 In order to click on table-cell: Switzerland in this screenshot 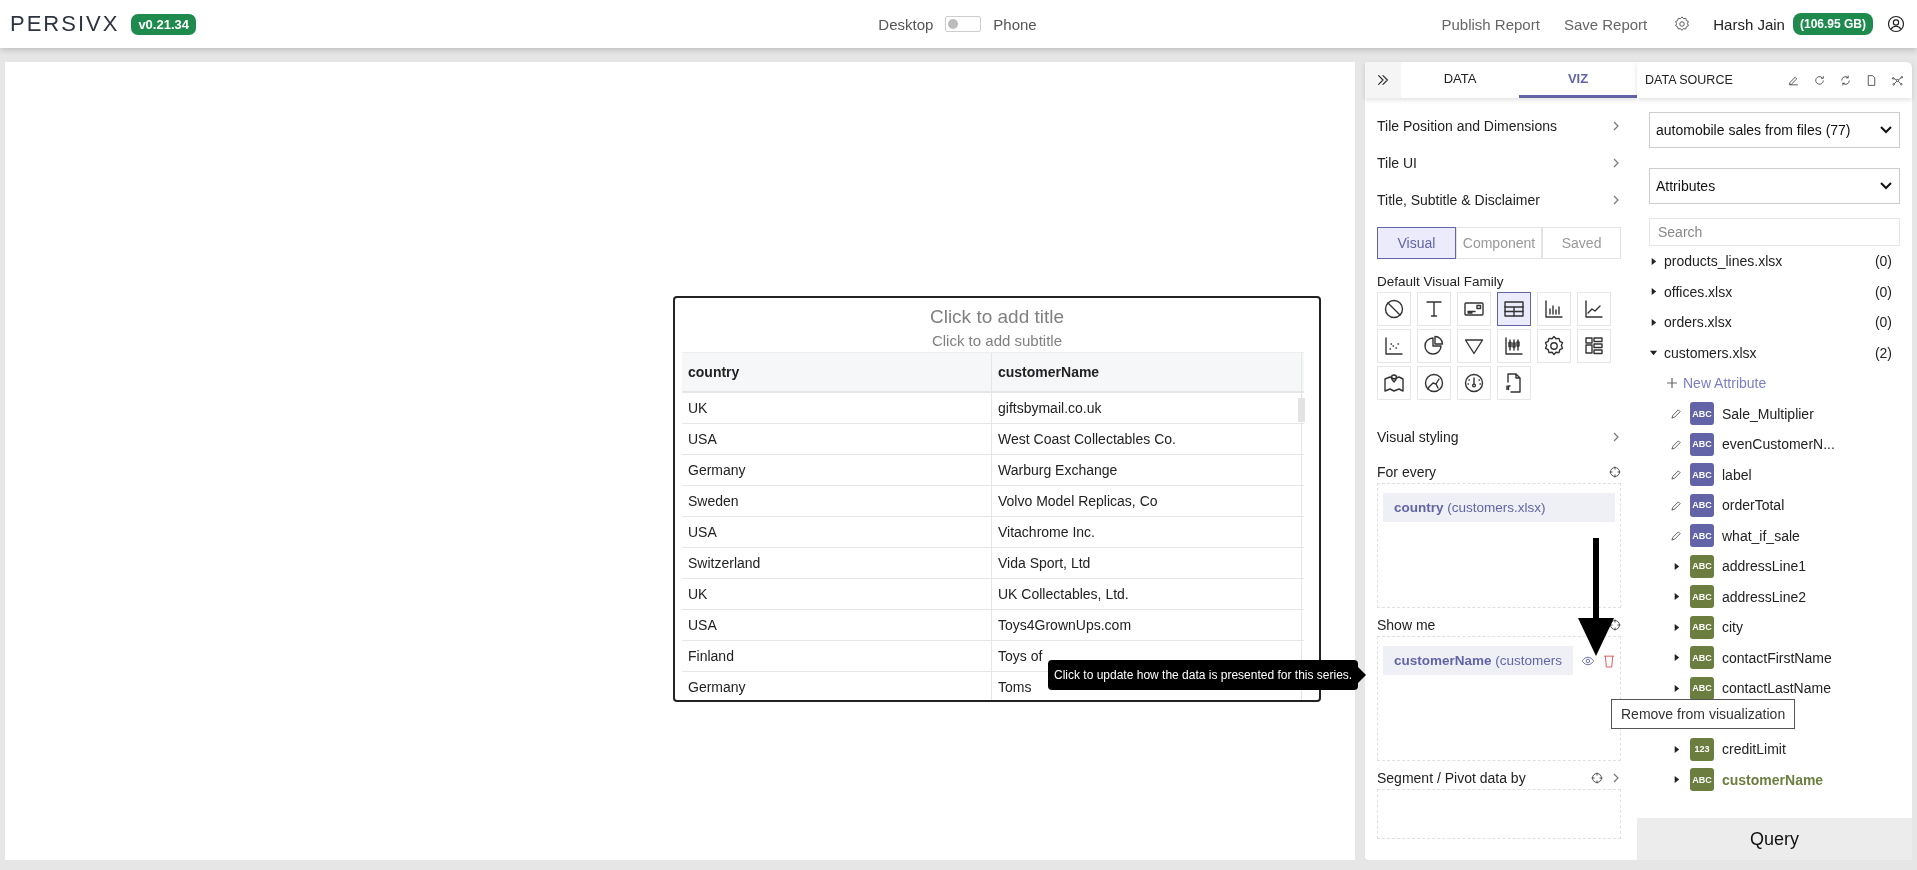, I will do `click(837, 563)`.